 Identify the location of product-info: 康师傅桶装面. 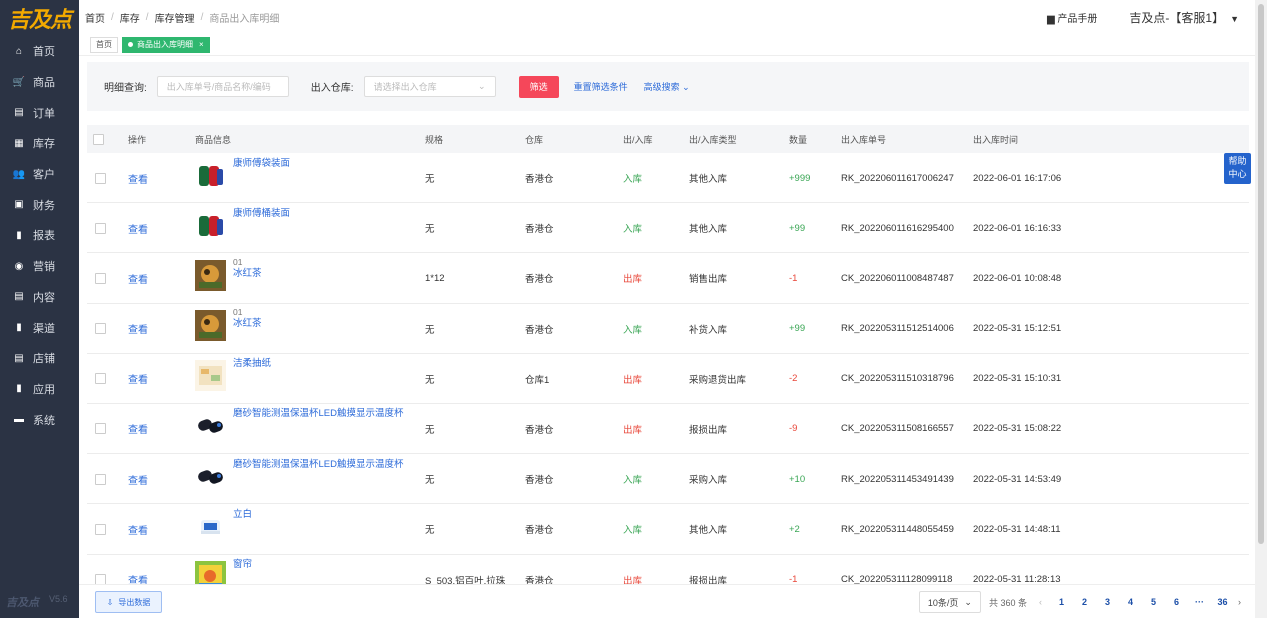
(242, 224).